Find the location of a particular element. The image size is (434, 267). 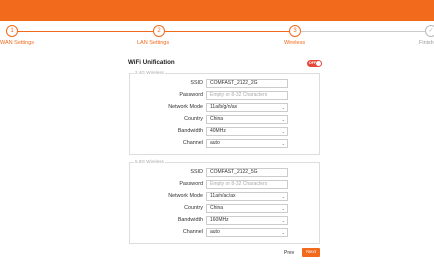

row-5g-bandwidth: Bandwidth 160MHz ⌄ is located at coordinates (225, 221).